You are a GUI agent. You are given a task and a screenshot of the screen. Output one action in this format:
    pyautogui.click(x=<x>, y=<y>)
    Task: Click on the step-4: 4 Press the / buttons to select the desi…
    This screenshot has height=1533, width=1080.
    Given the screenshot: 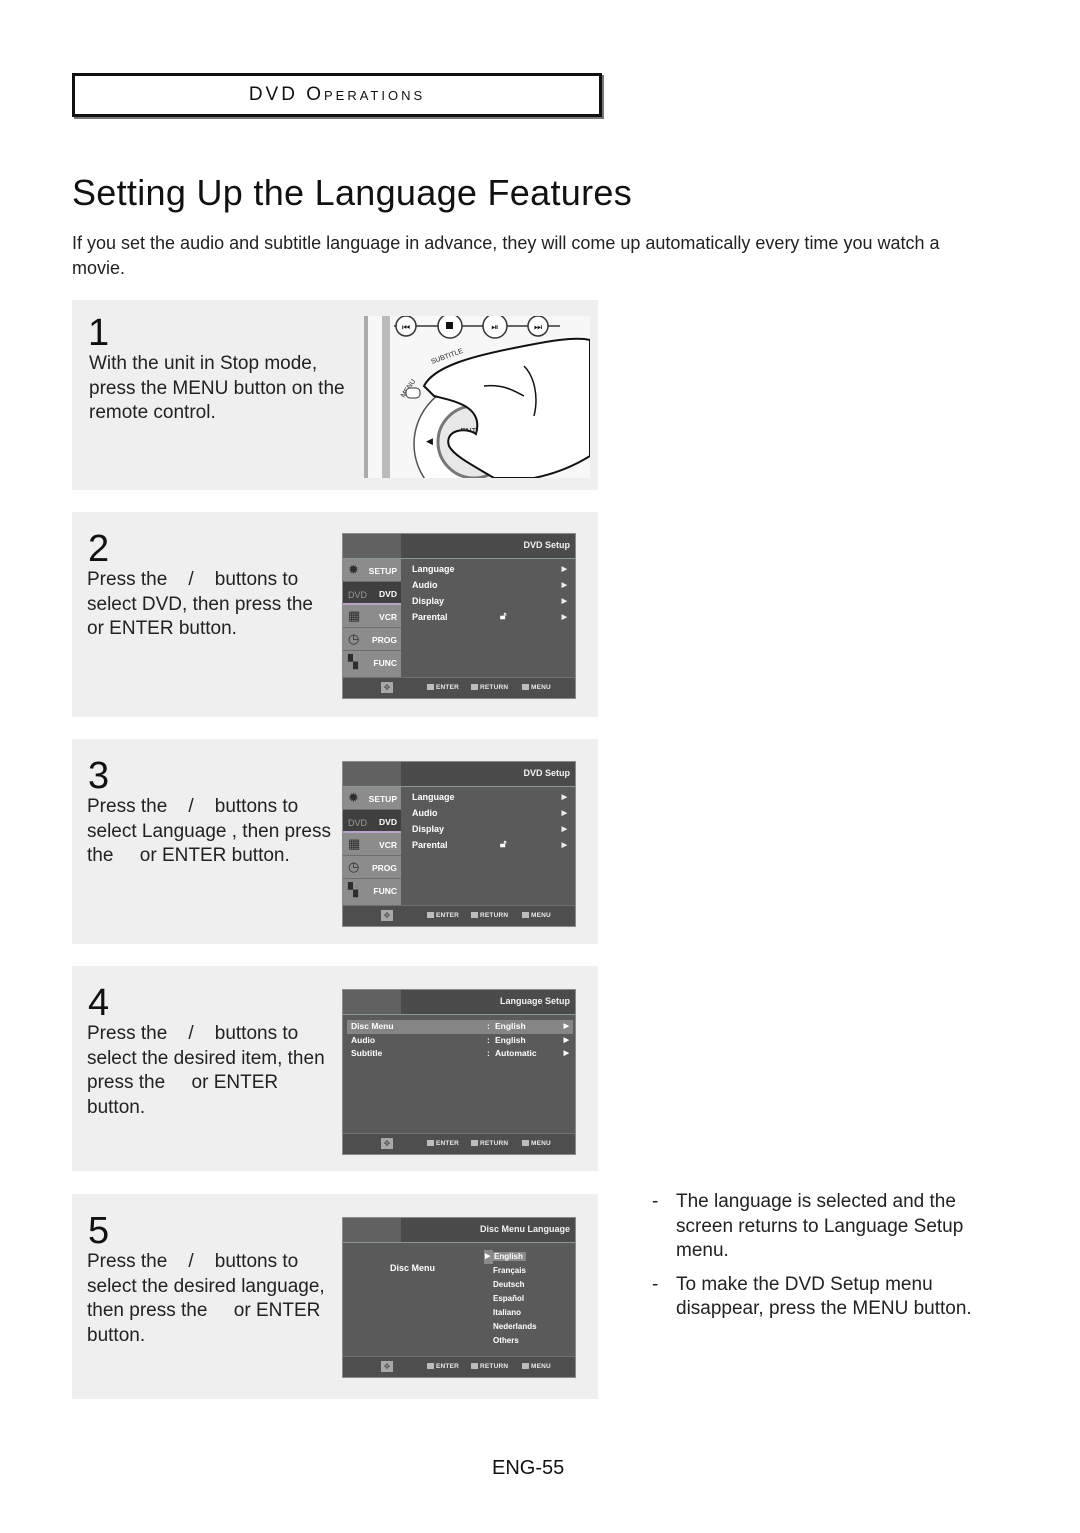 What is the action you would take?
    pyautogui.click(x=335, y=1068)
    